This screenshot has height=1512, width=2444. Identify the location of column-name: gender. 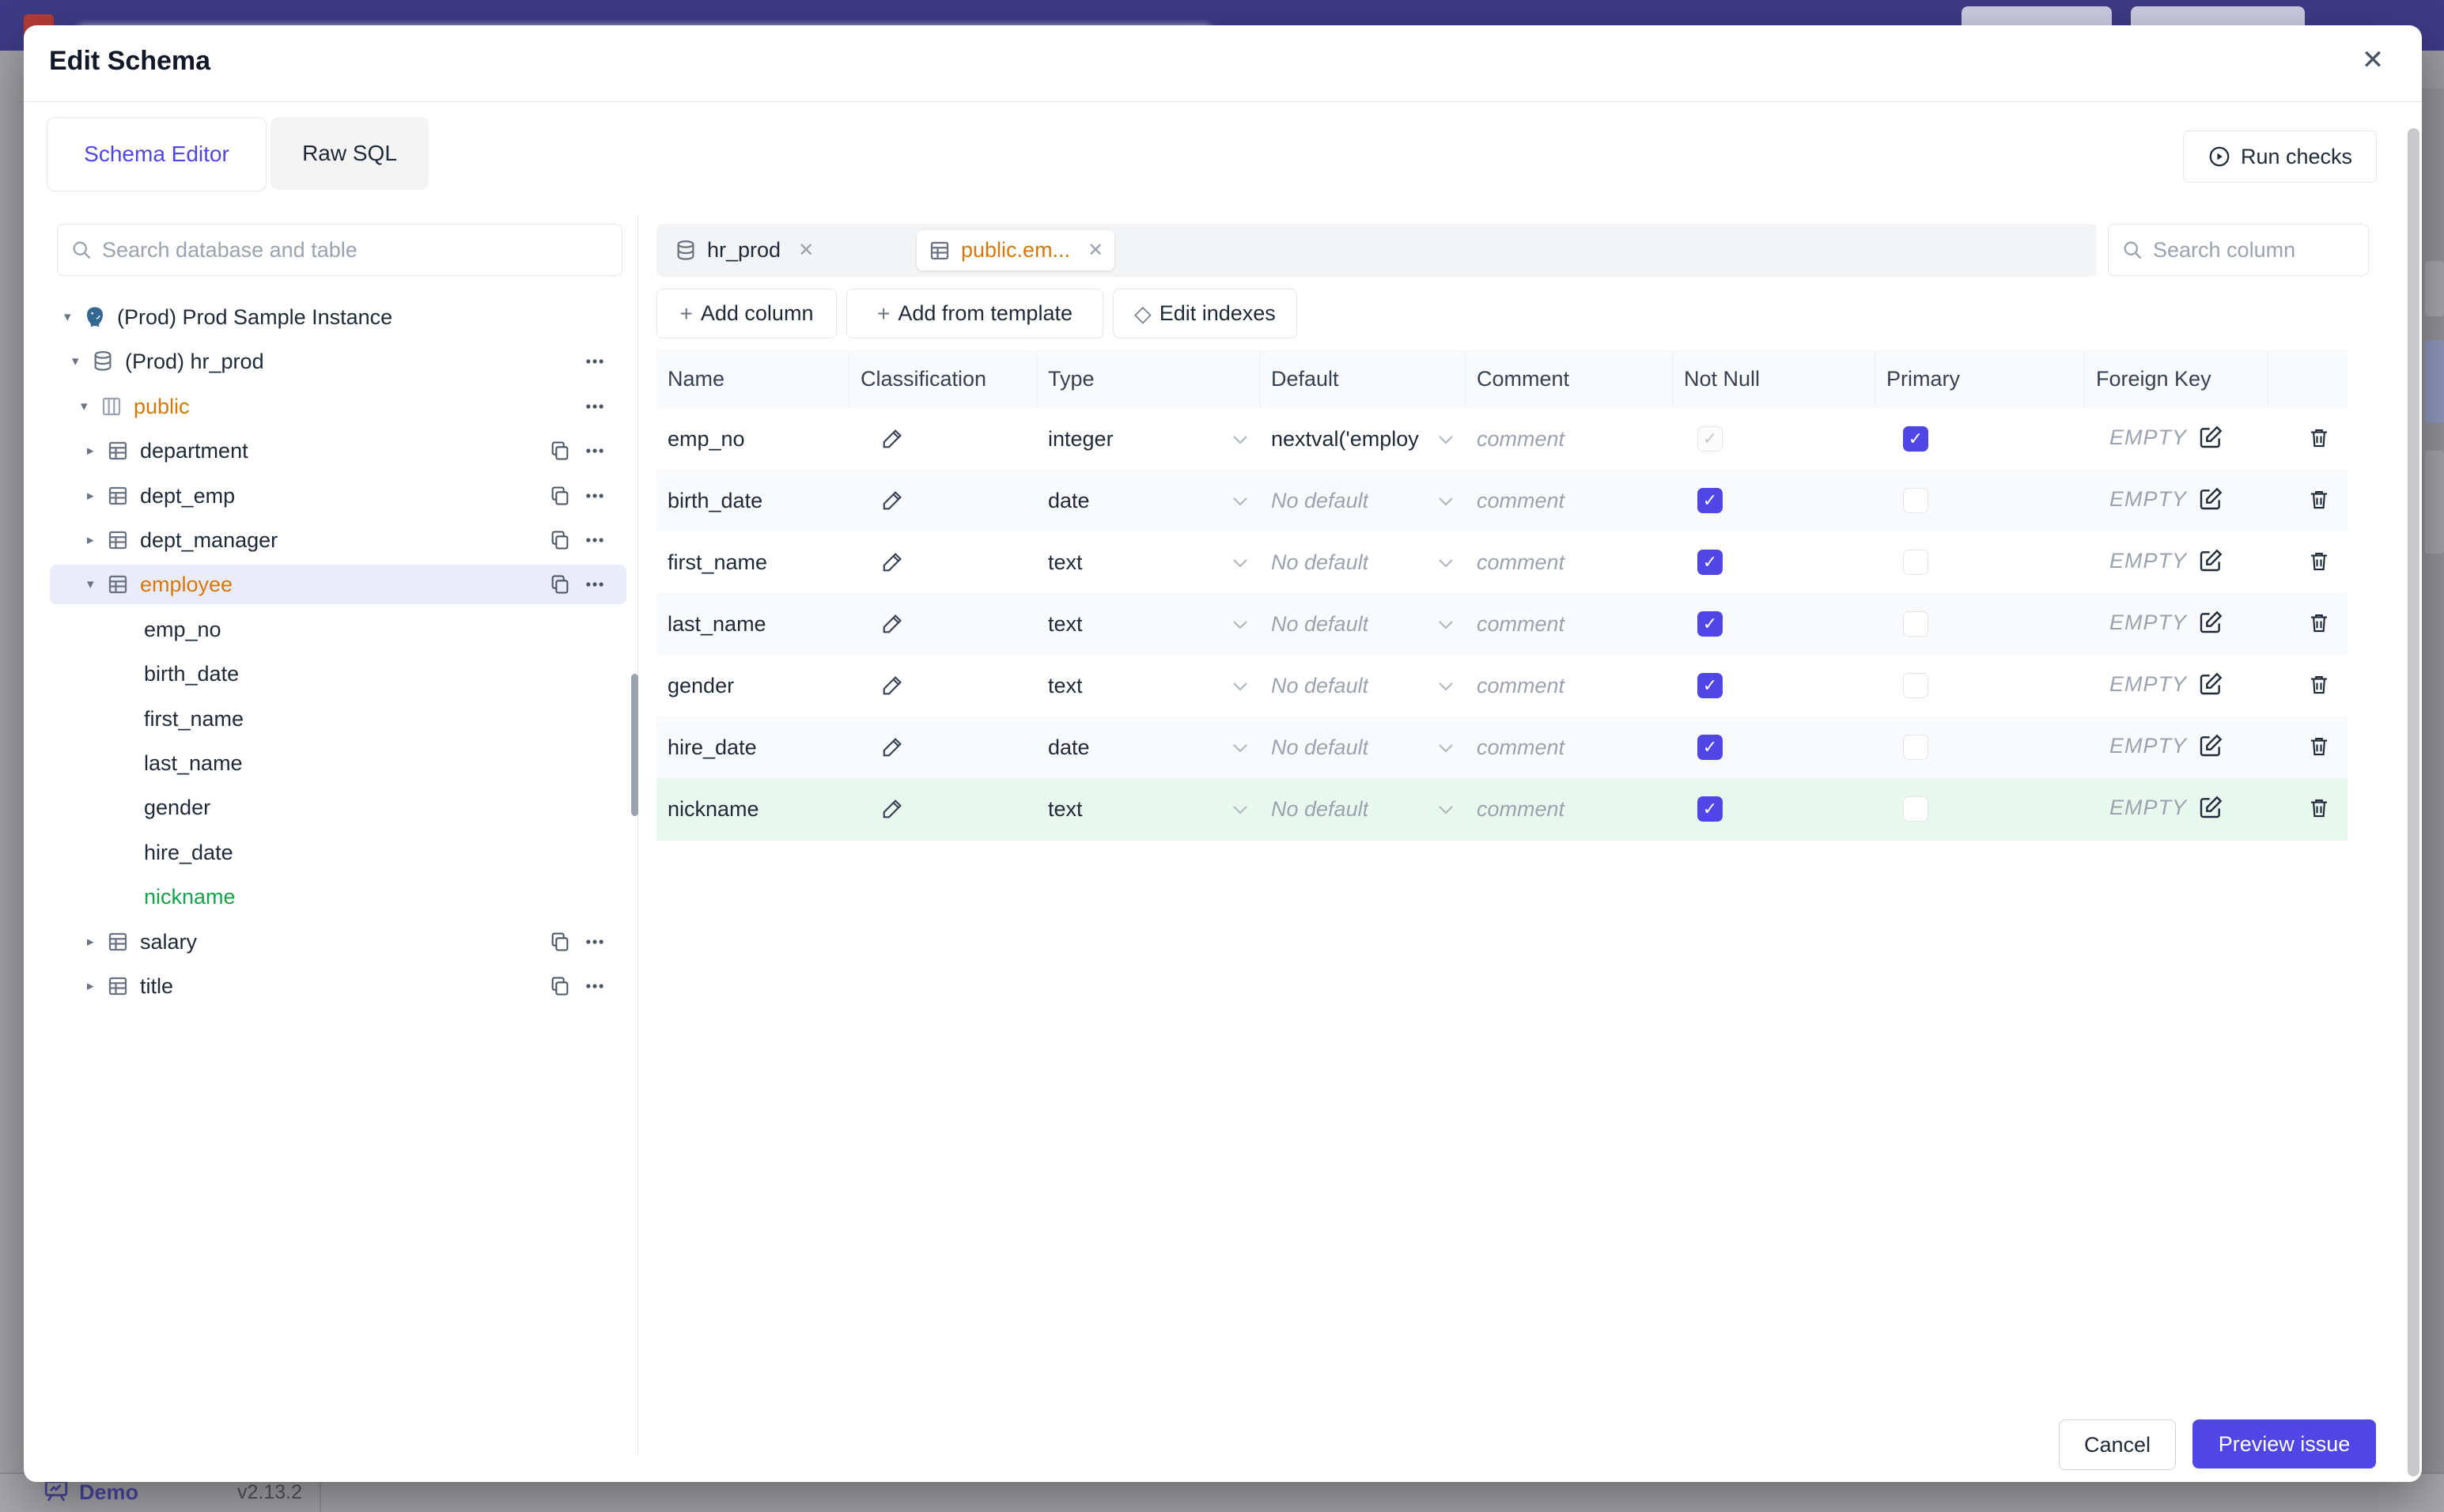
(701, 686).